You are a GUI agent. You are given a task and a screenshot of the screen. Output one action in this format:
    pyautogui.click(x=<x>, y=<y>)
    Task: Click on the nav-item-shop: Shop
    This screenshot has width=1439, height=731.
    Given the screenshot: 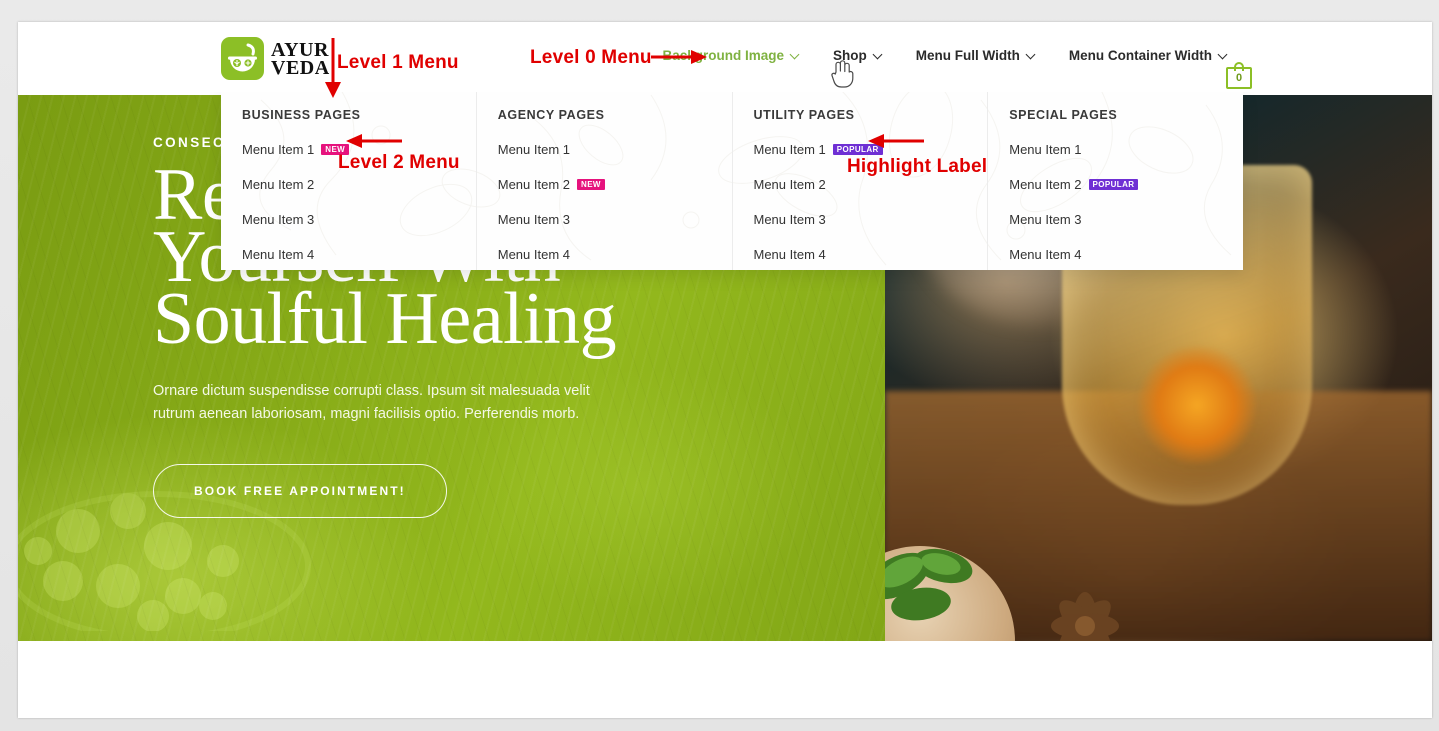 What is the action you would take?
    pyautogui.click(x=857, y=55)
    